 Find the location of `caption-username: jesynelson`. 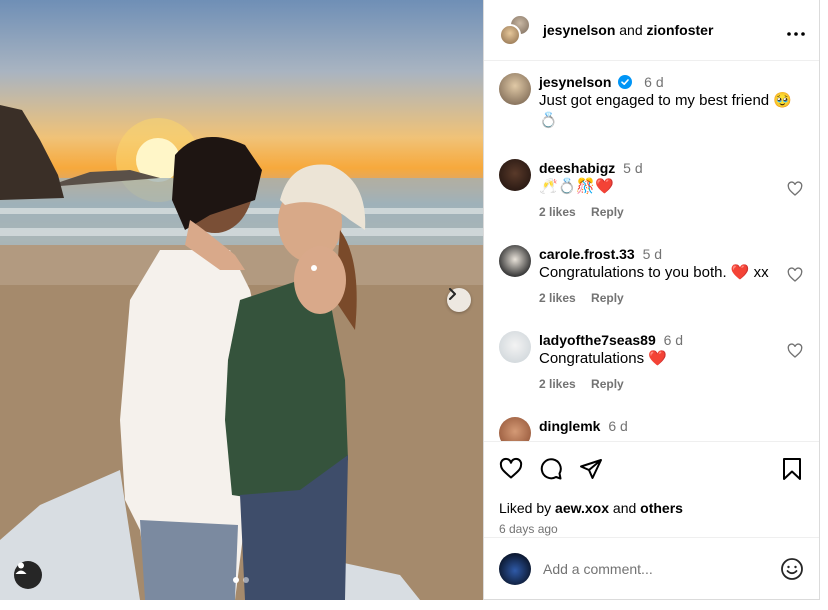

caption-username: jesynelson is located at coordinates (575, 82).